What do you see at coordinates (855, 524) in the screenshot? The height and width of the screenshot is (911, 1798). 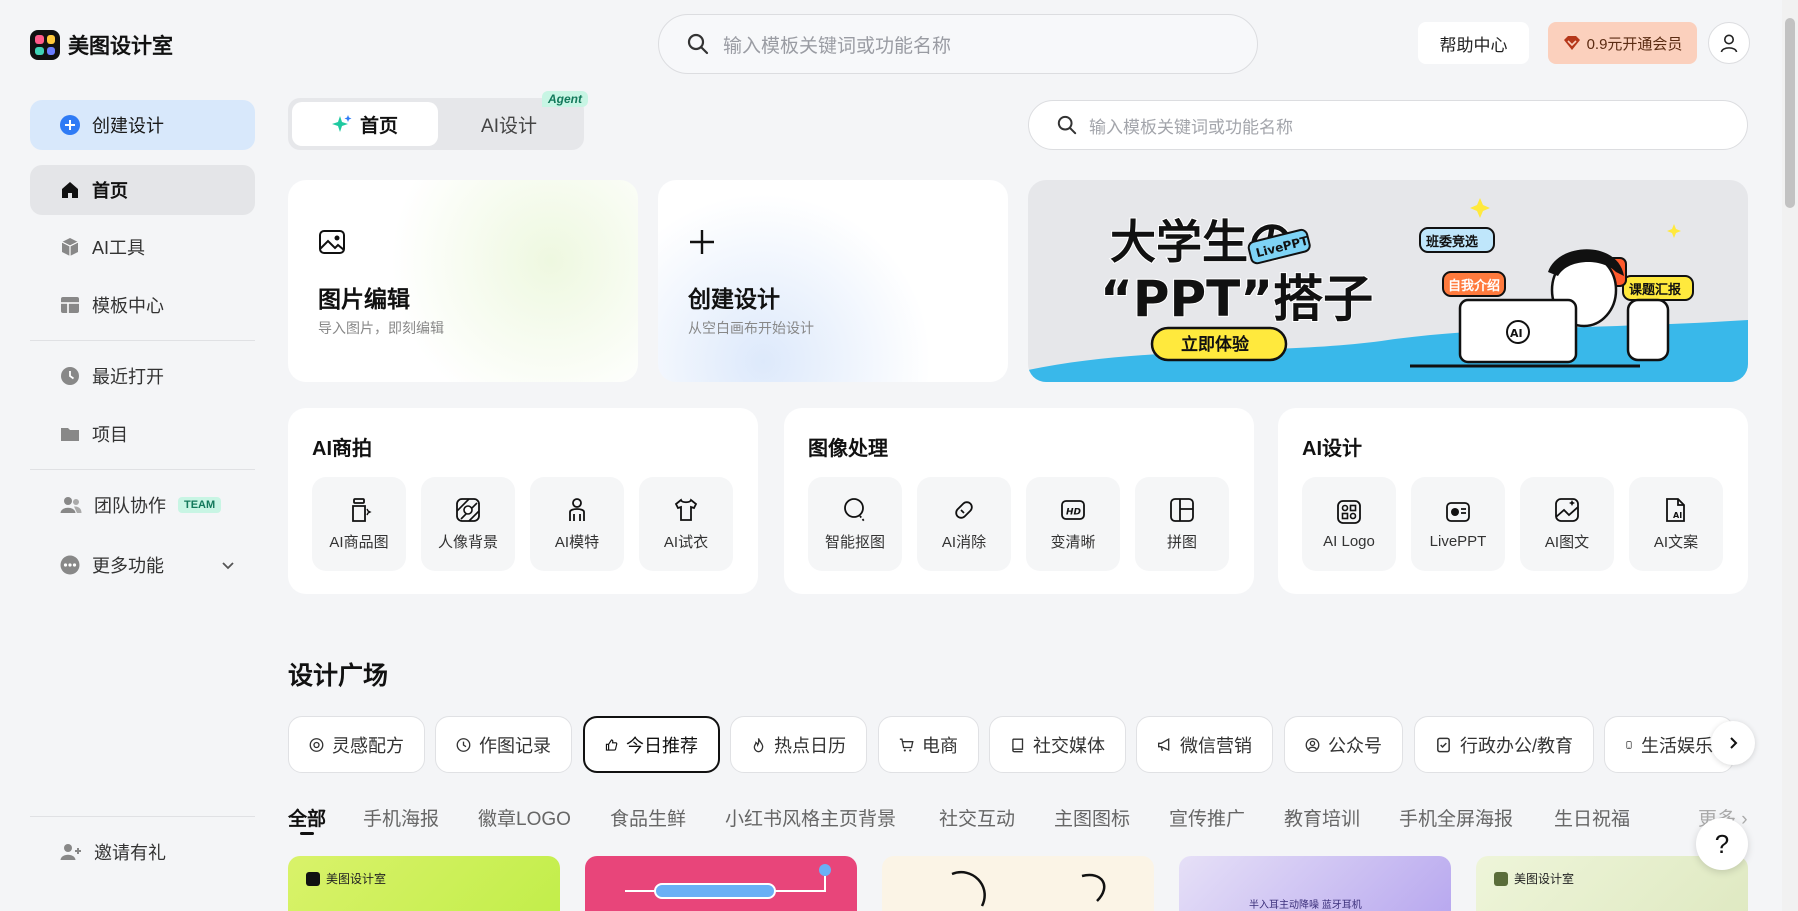 I see `tool-smart-cutout: 智能抠图` at bounding box center [855, 524].